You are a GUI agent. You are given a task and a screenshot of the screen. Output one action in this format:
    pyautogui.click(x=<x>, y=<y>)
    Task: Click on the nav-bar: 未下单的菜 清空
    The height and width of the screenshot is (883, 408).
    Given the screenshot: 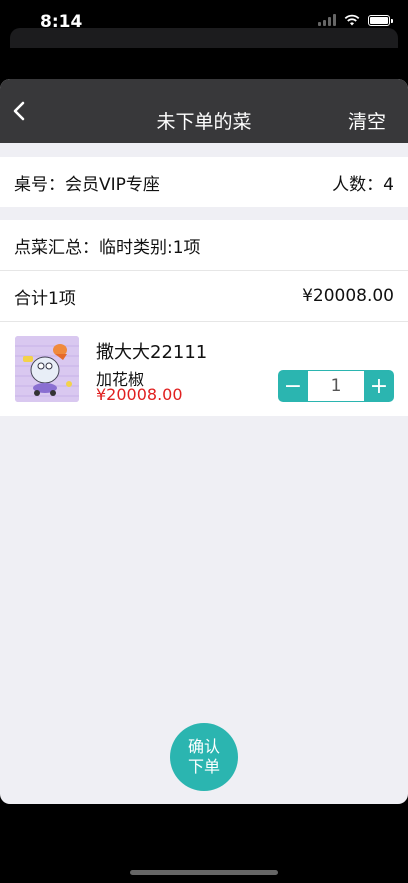 What is the action you would take?
    pyautogui.click(x=204, y=111)
    